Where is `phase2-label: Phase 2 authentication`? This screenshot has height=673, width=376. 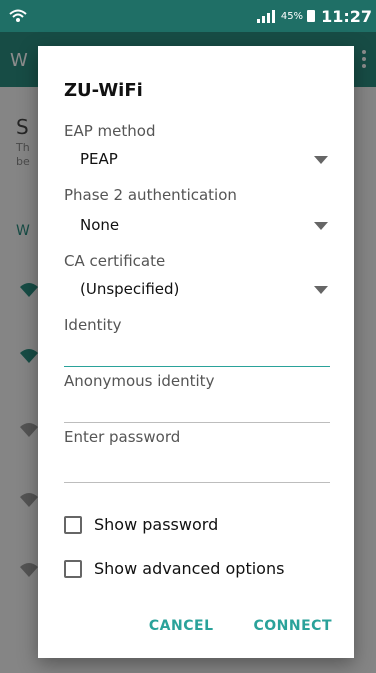
phase2-label: Phase 2 authentication is located at coordinates (150, 195).